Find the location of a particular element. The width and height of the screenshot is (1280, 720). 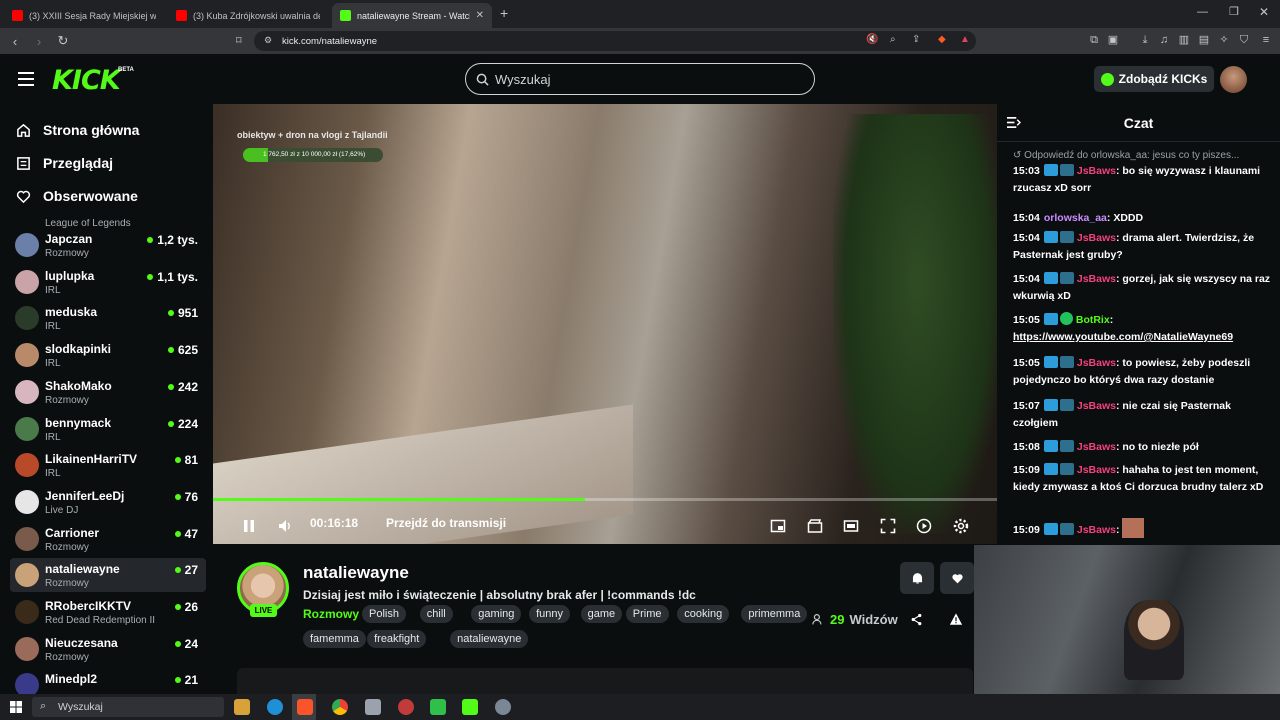

chrome-icon is located at coordinates (340, 707).